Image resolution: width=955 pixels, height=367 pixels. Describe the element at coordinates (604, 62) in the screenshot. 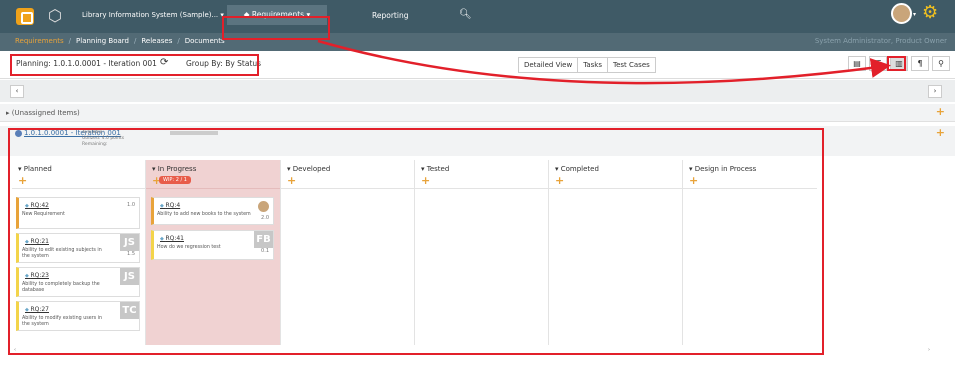

I see `annotation-arrow` at that location.